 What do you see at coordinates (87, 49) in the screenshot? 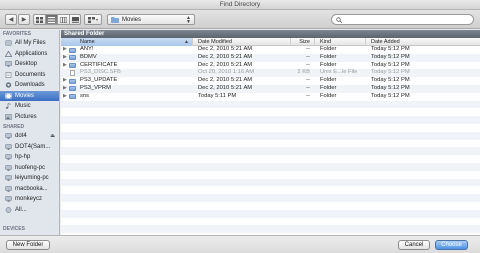
I see `name-cell: ANY!` at bounding box center [87, 49].